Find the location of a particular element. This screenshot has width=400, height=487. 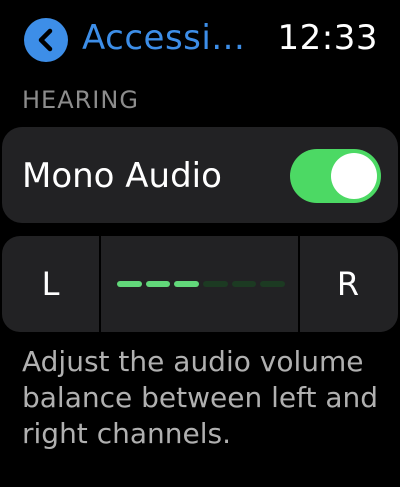

balance-track is located at coordinates (201, 284).